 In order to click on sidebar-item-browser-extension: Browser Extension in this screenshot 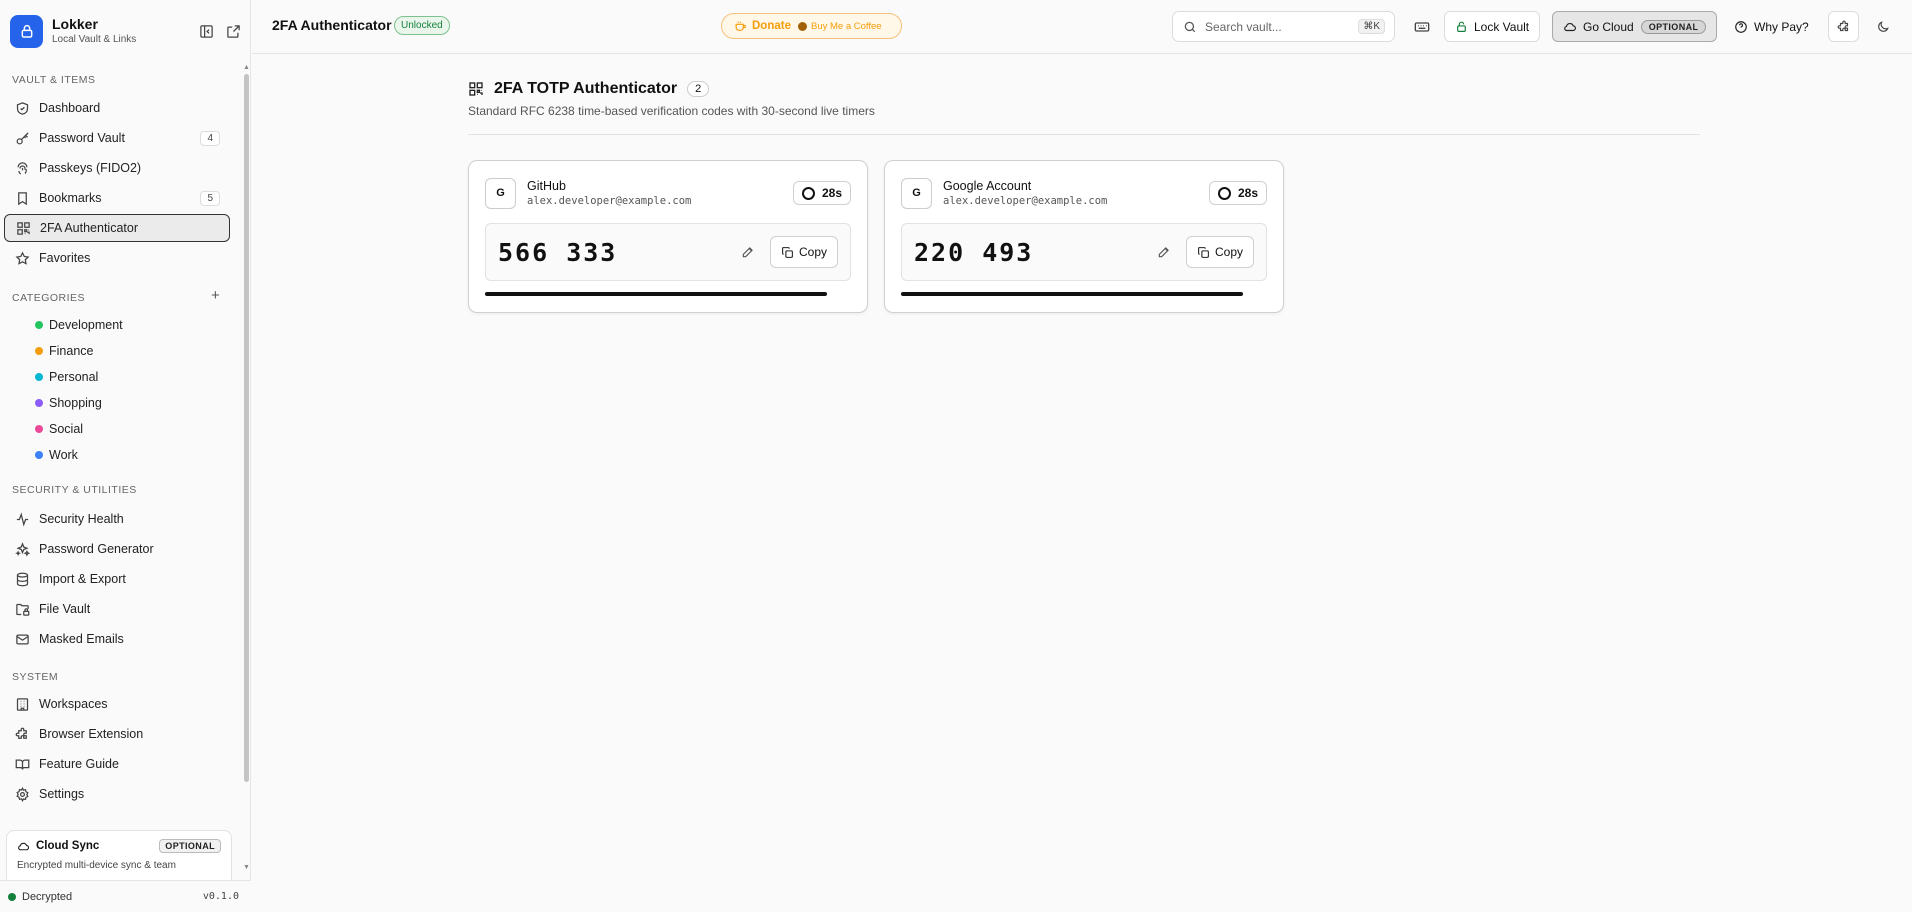, I will do `click(117, 734)`.